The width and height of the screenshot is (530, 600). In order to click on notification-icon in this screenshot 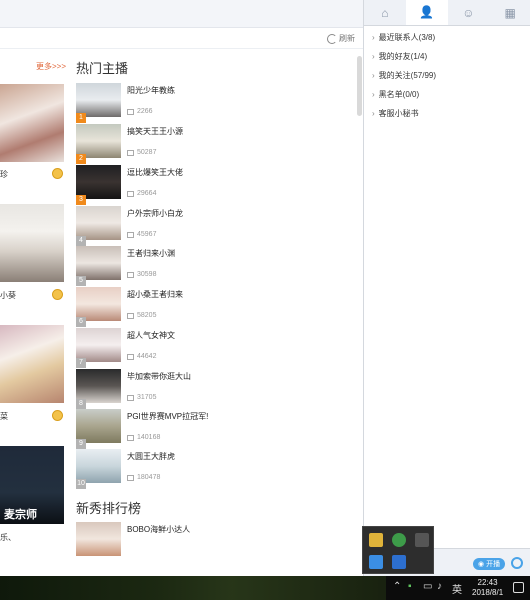, I will do `click(518, 587)`.